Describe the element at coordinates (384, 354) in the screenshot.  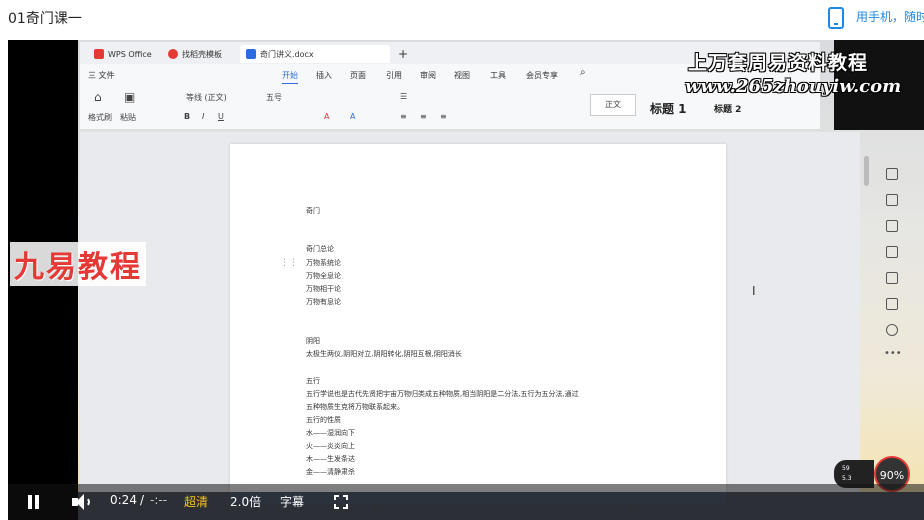
I see `document-line: 太极生两仪,阴阳对立,阴阳转化,阴阳互根,阴阳消长` at that location.